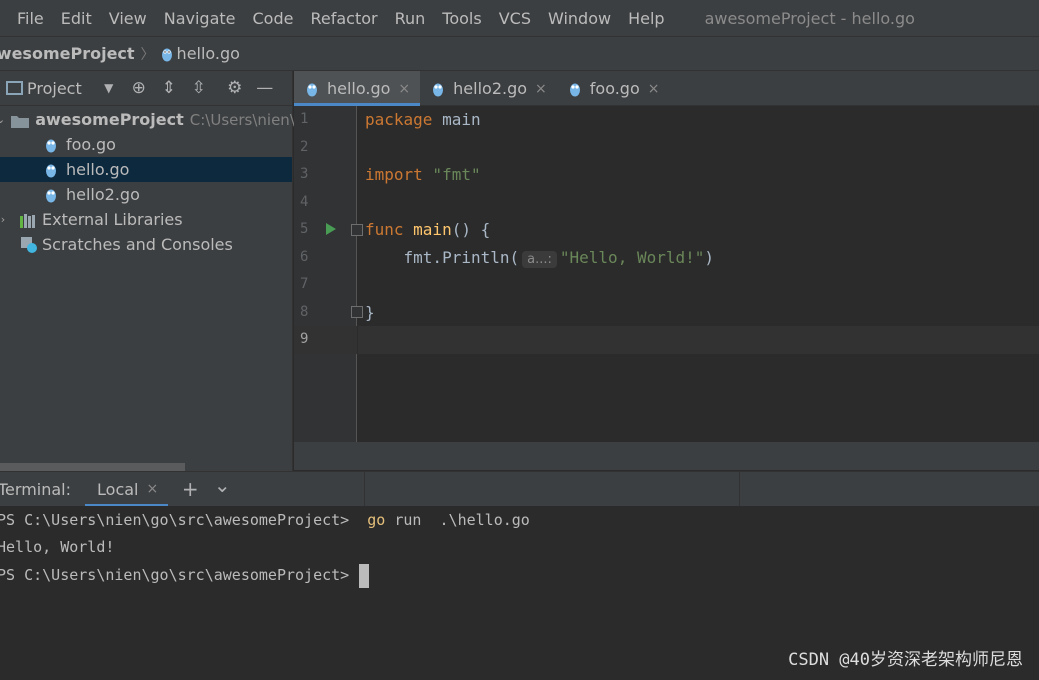 This screenshot has width=1039, height=680. Describe the element at coordinates (488, 88) in the screenshot. I see `tab-hello2-go: hello2.go ×` at that location.